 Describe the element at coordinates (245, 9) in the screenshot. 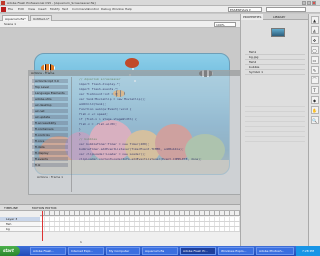

I see `workspace-switcher: ESSENTIALS ▾` at that location.